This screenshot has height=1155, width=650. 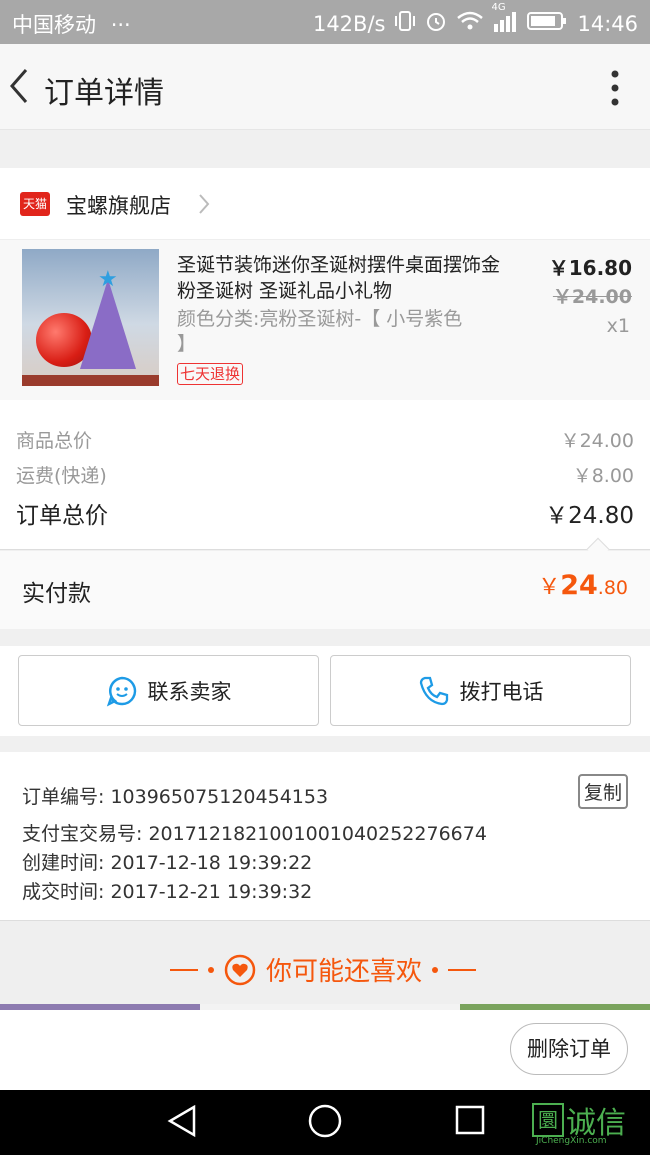 I want to click on contact-seller-label: 联系卖家, so click(x=189, y=691).